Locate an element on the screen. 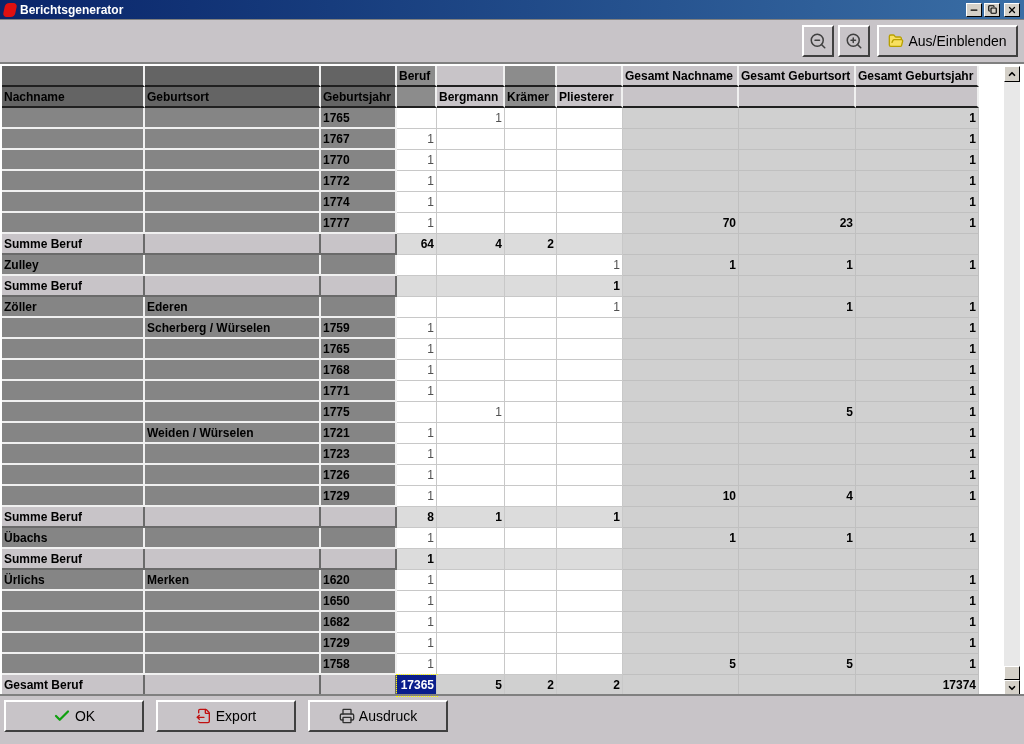  table-cell: 1768 is located at coordinates (359, 370).